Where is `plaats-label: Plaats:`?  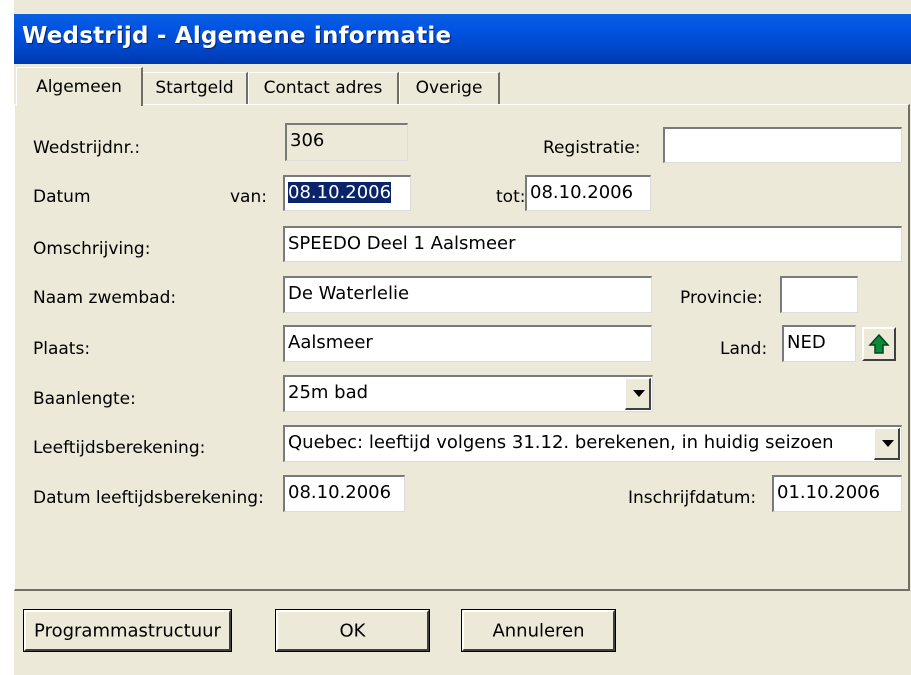
plaats-label: Plaats: is located at coordinates (62, 349).